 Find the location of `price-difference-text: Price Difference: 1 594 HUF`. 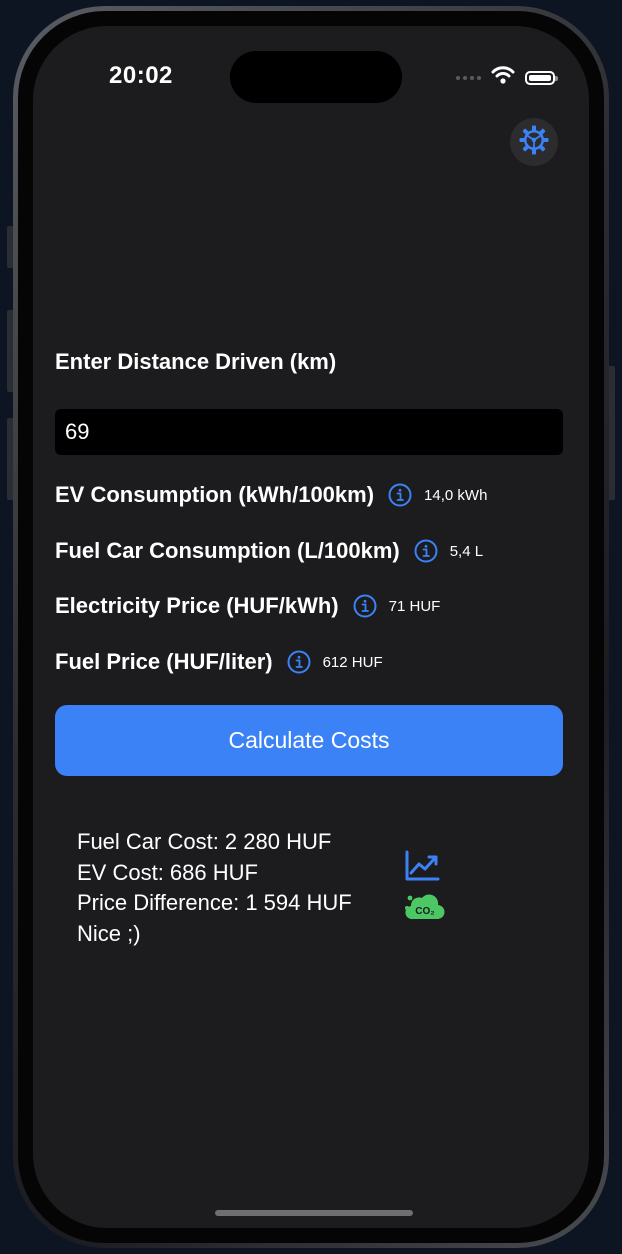

price-difference-text: Price Difference: 1 594 HUF is located at coordinates (214, 902).